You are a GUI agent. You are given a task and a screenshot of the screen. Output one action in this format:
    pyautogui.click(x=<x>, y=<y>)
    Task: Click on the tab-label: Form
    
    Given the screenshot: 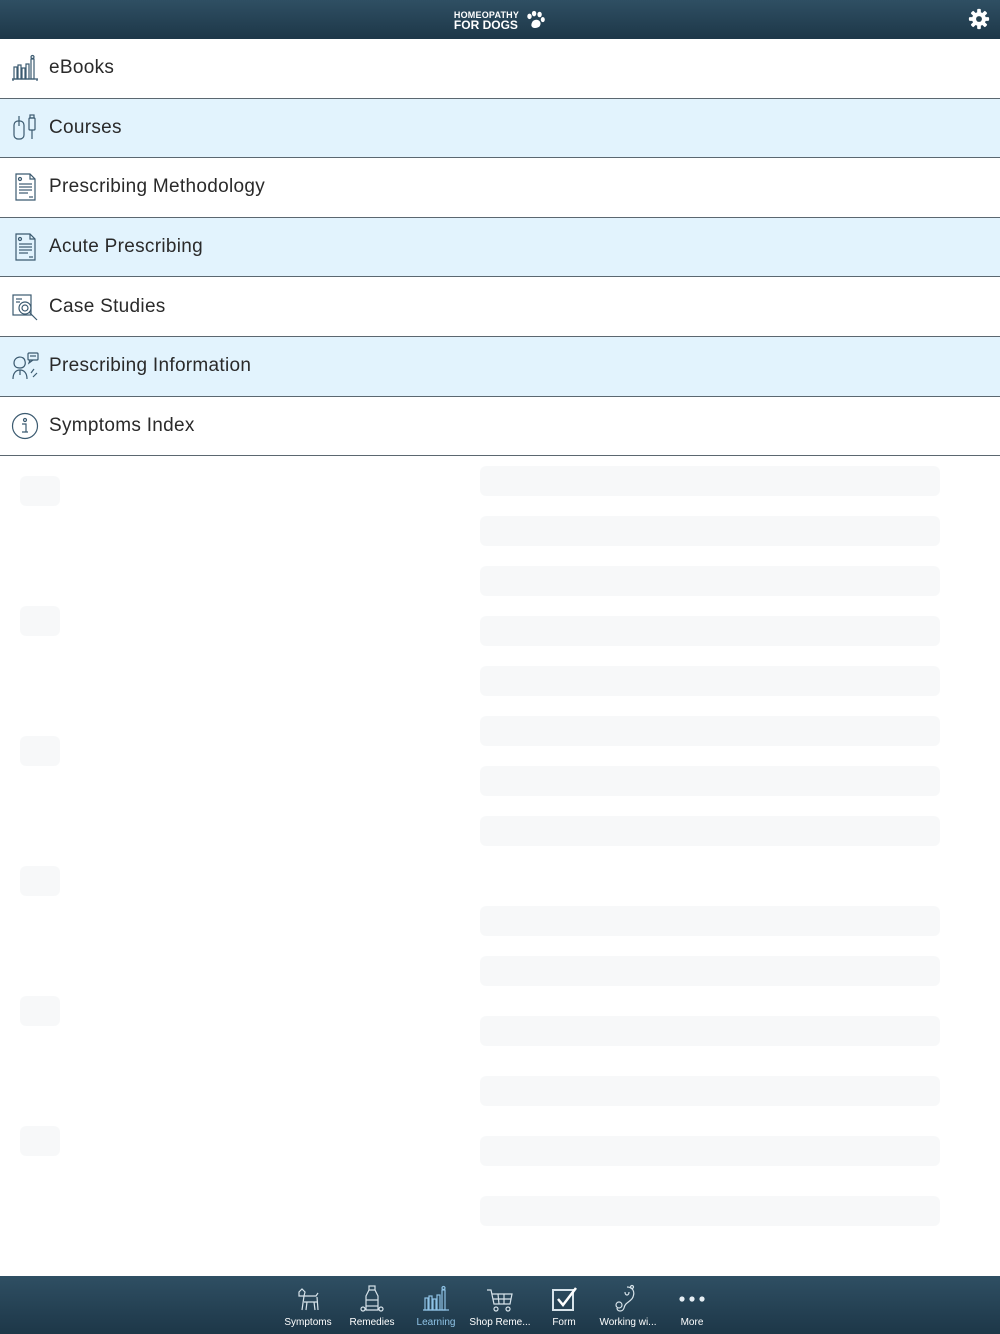 What is the action you would take?
    pyautogui.click(x=564, y=1322)
    